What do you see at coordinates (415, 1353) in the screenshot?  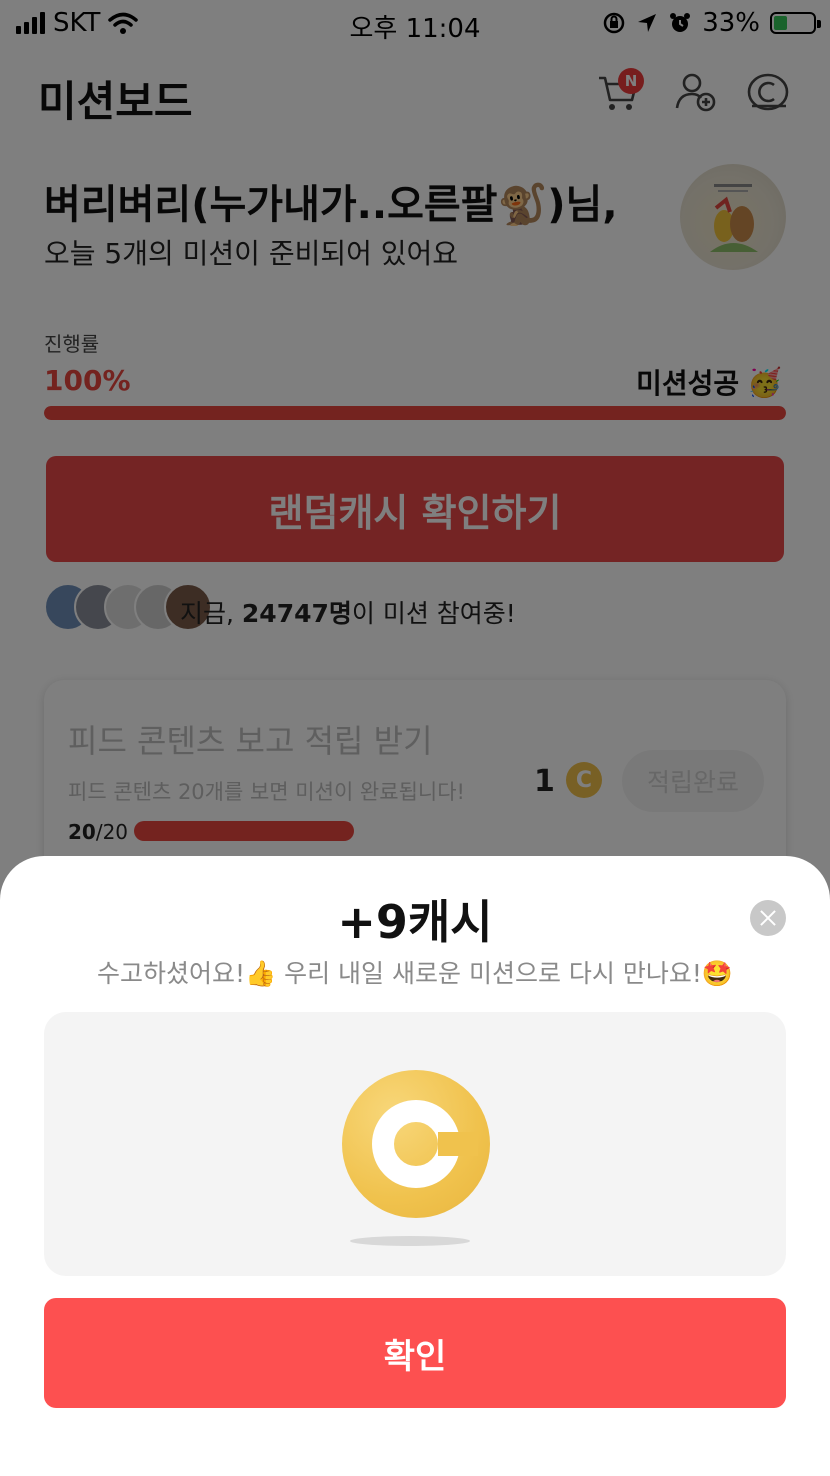 I see `confirm-button: 확인` at bounding box center [415, 1353].